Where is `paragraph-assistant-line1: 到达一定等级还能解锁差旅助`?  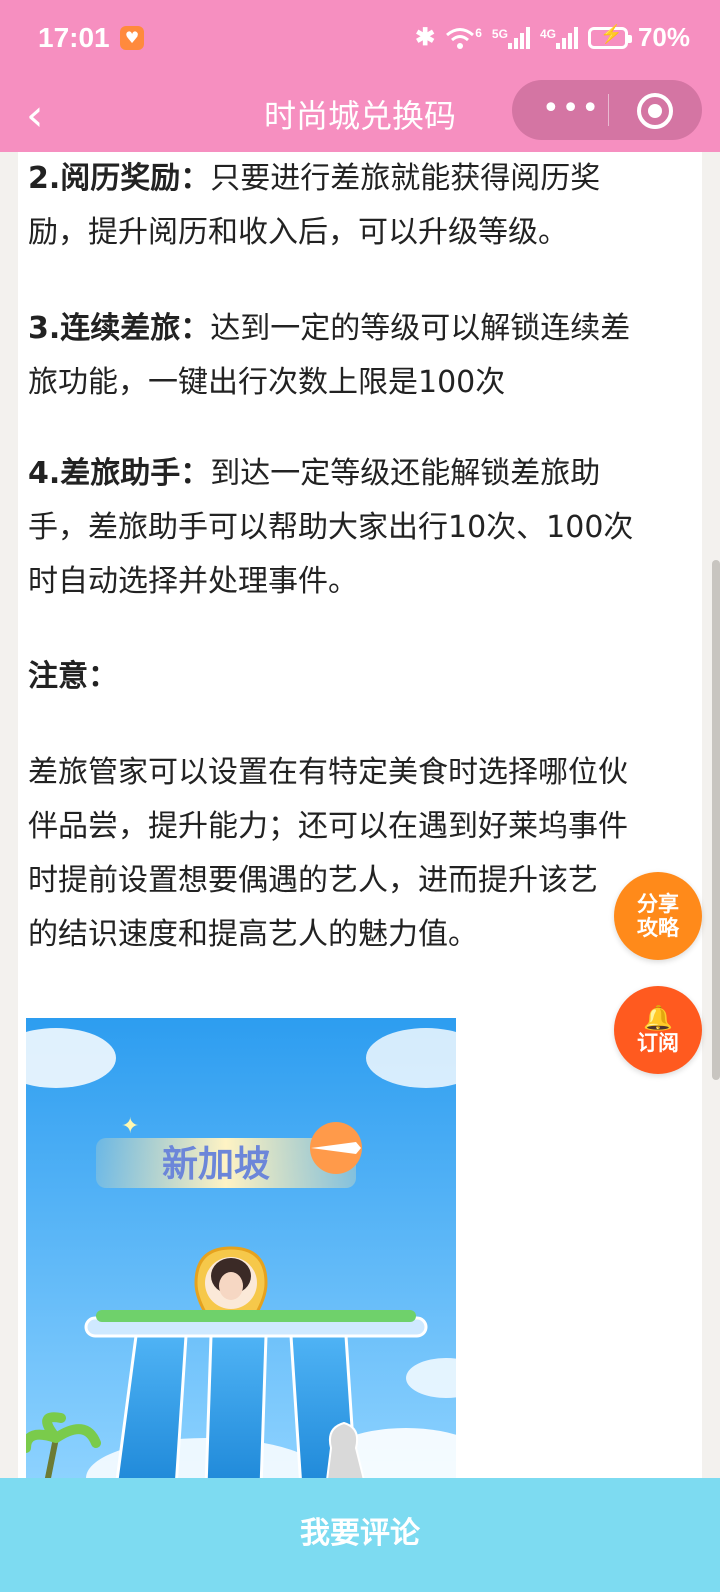
paragraph-assistant-line1: 到达一定等级还能解锁差旅助 is located at coordinates (405, 473).